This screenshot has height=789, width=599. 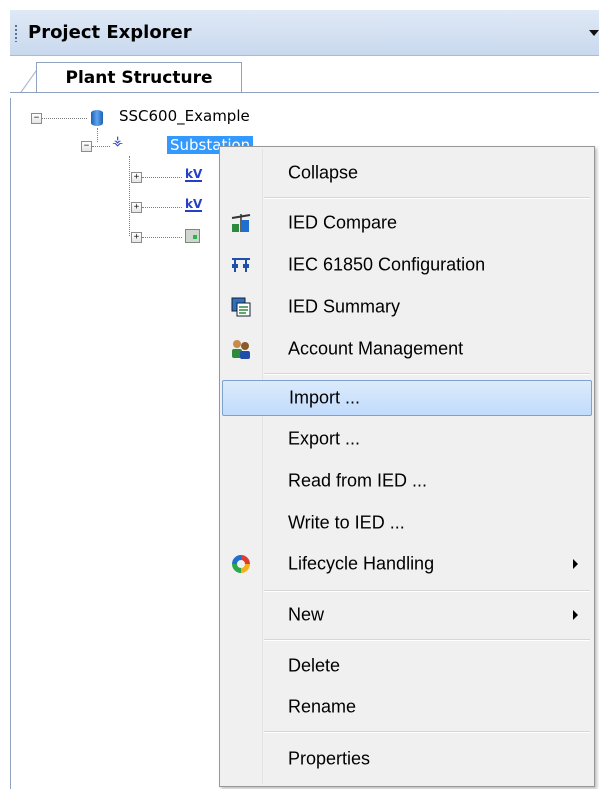 What do you see at coordinates (407, 307) in the screenshot?
I see `menu-item-ied-summary: IED Summary` at bounding box center [407, 307].